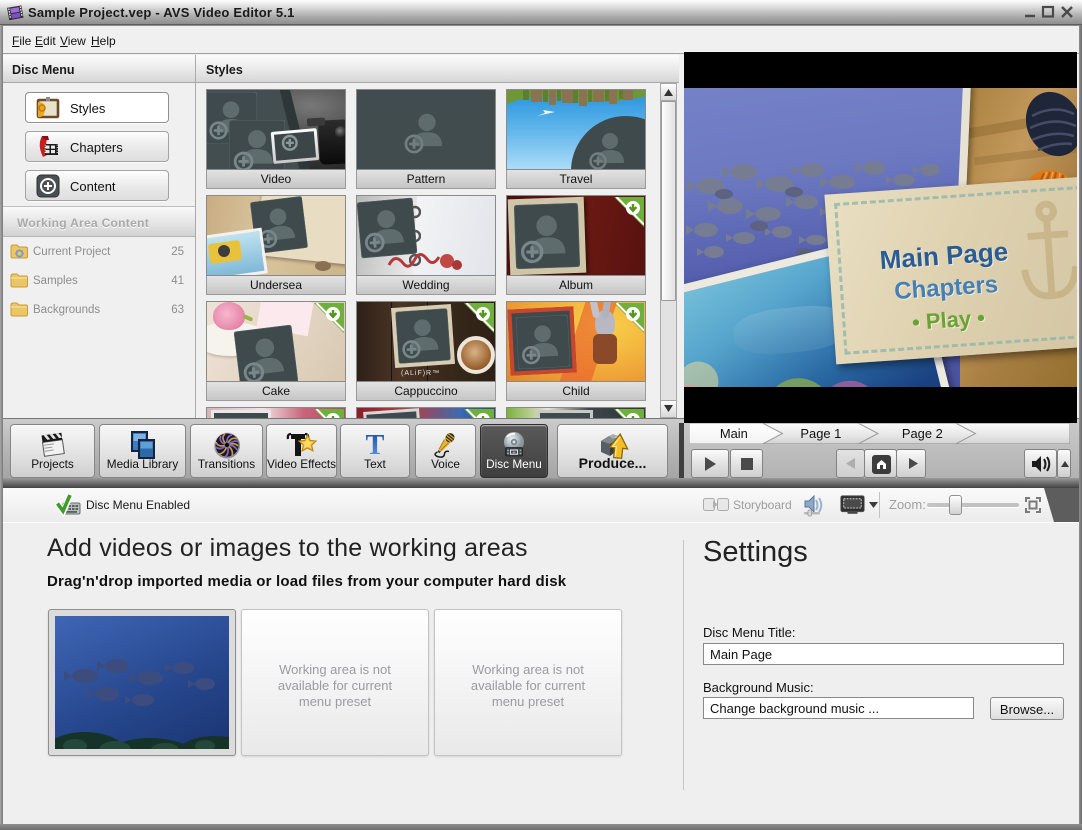  Describe the element at coordinates (375, 445) in the screenshot. I see `svg-text: T` at that location.